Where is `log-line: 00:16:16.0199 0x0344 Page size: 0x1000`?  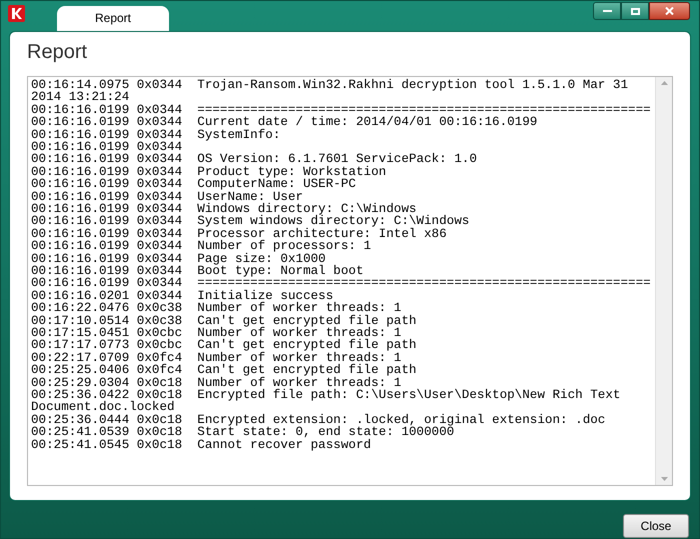
log-line: 00:16:16.0199 0x0344 Page size: 0x1000 is located at coordinates (178, 258).